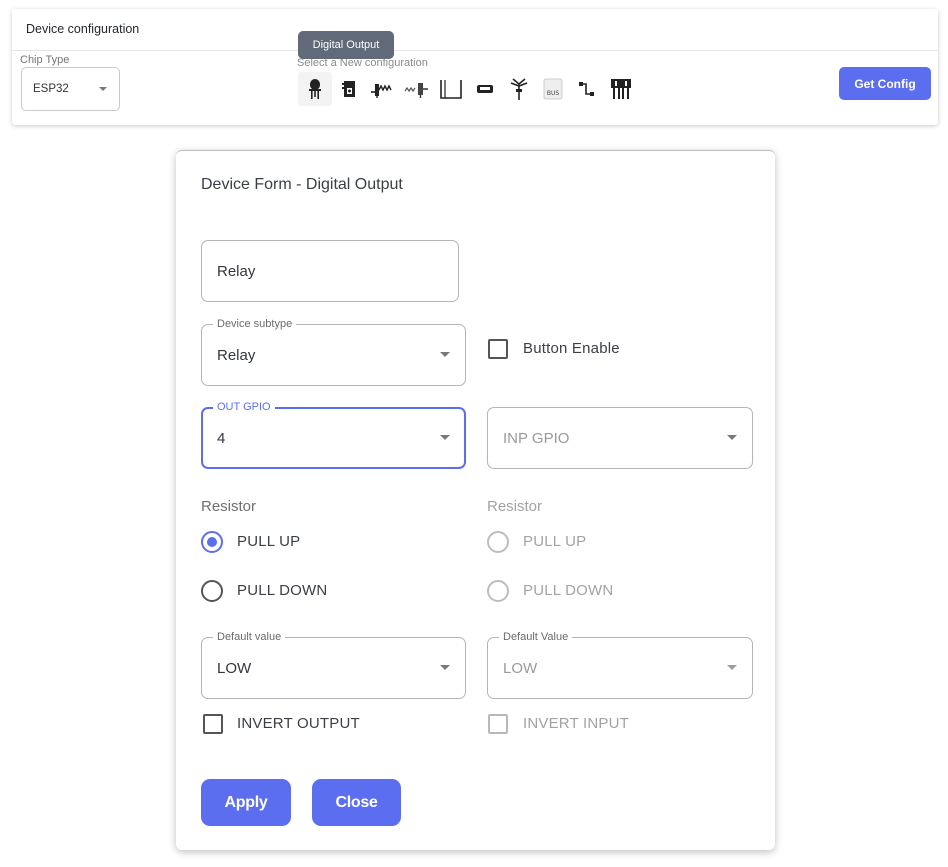 Image resolution: width=948 pixels, height=867 pixels. I want to click on default-value-select: Default value LOW, so click(333, 664).